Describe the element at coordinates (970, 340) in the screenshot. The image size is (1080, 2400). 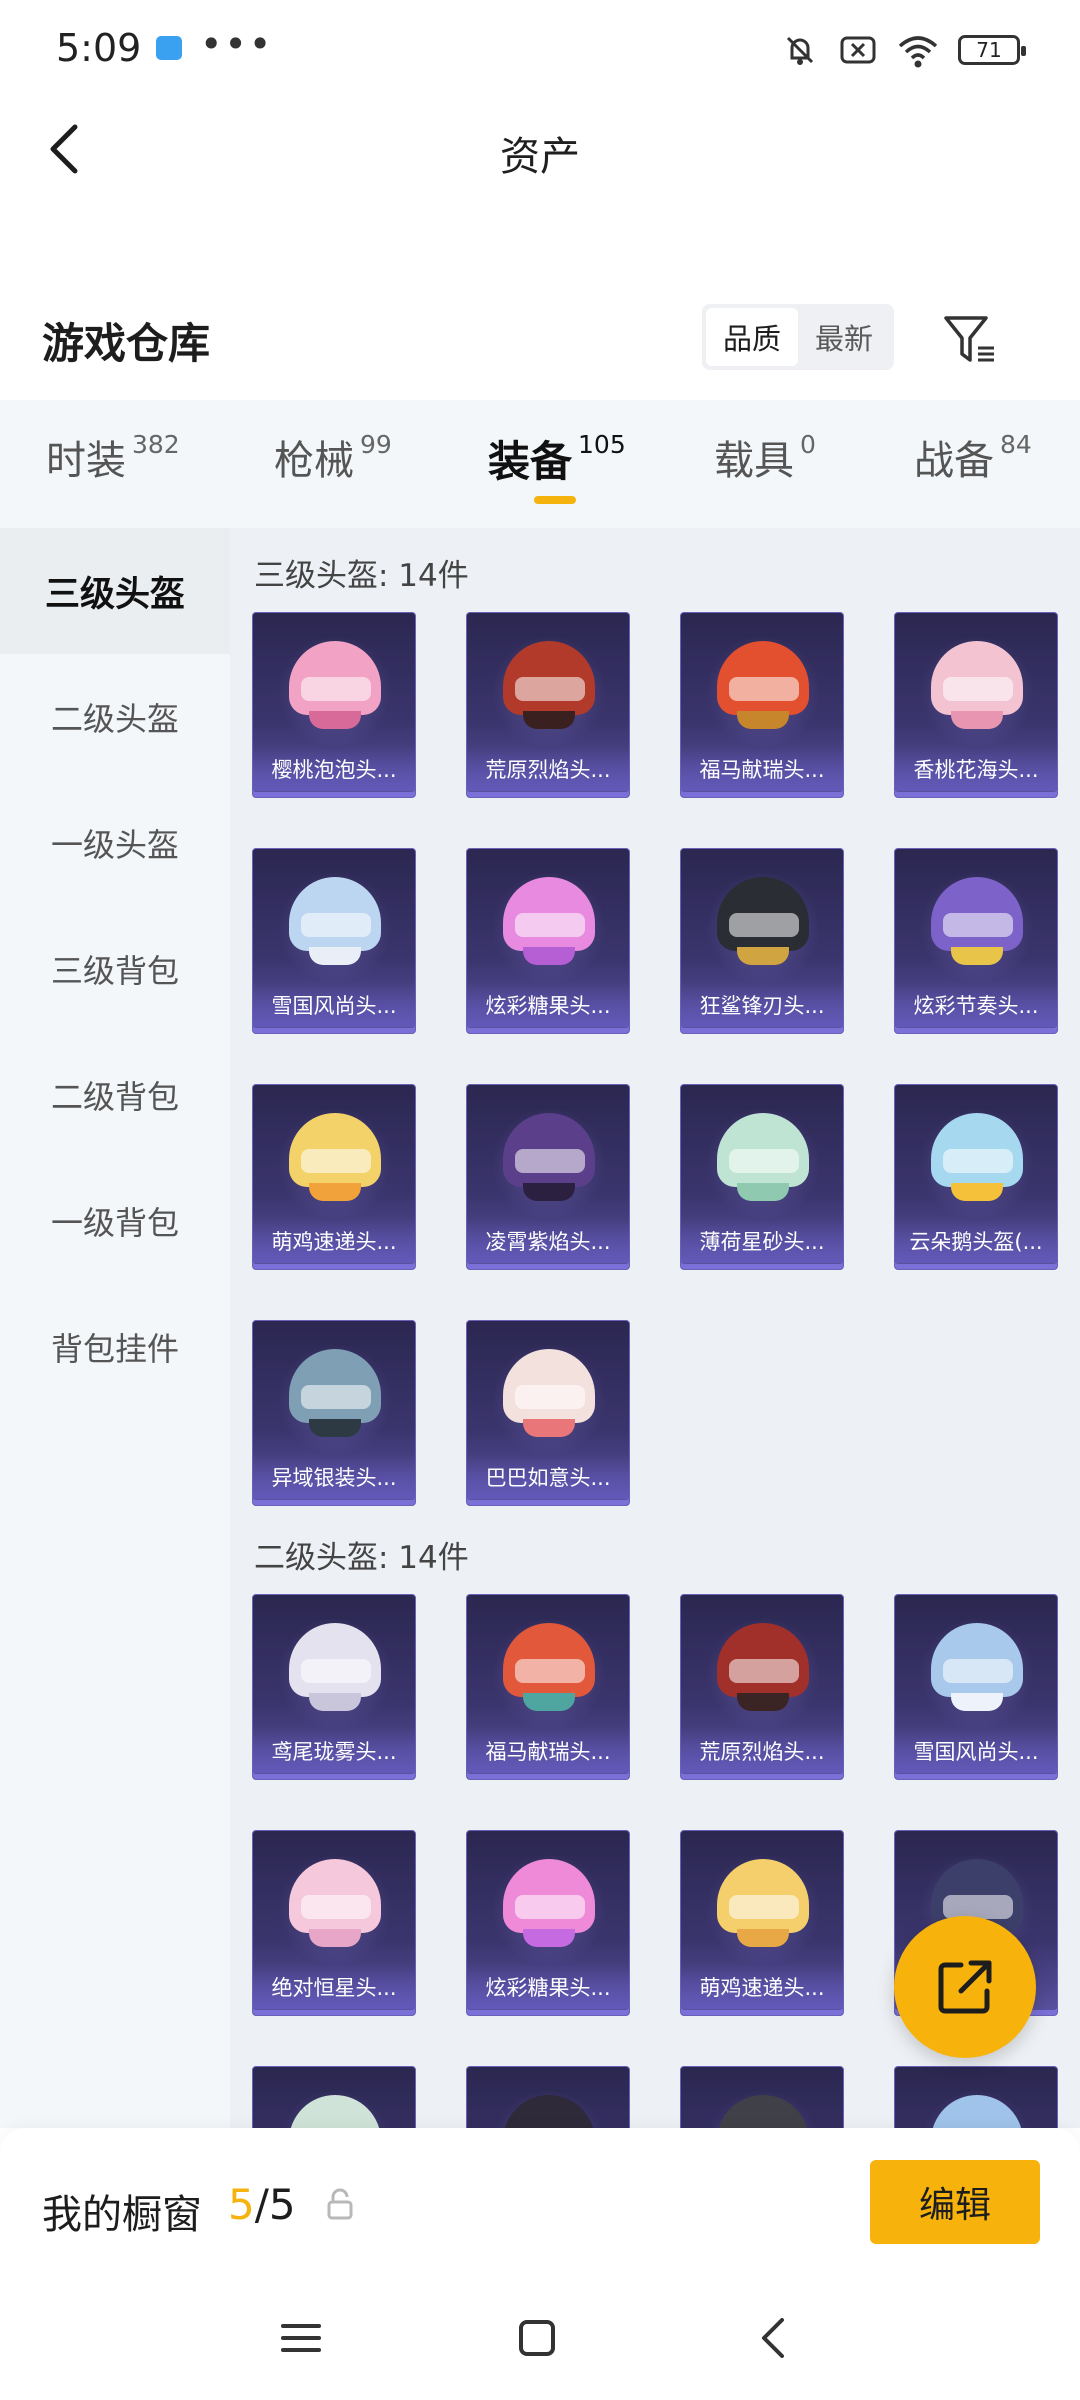
I see `filter-button` at that location.